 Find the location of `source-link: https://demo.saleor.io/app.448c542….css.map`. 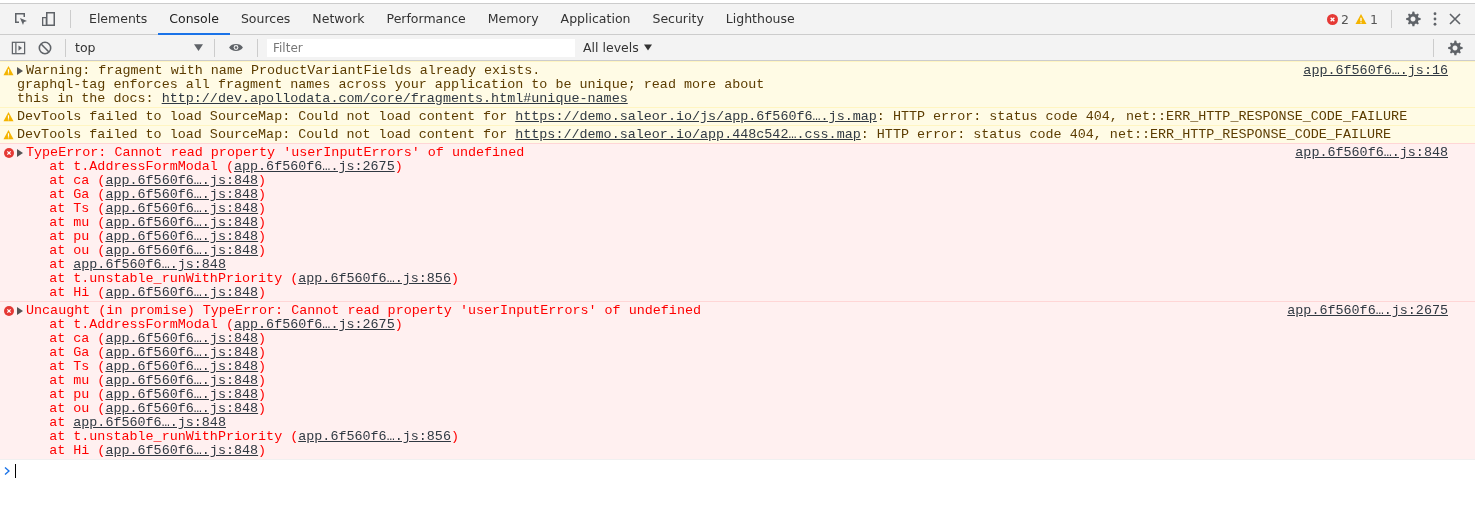

source-link: https://demo.saleor.io/app.448c542….css.map is located at coordinates (688, 134).